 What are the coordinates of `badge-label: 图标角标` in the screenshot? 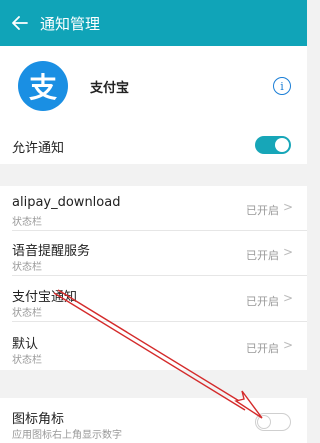 It's located at (38, 419).